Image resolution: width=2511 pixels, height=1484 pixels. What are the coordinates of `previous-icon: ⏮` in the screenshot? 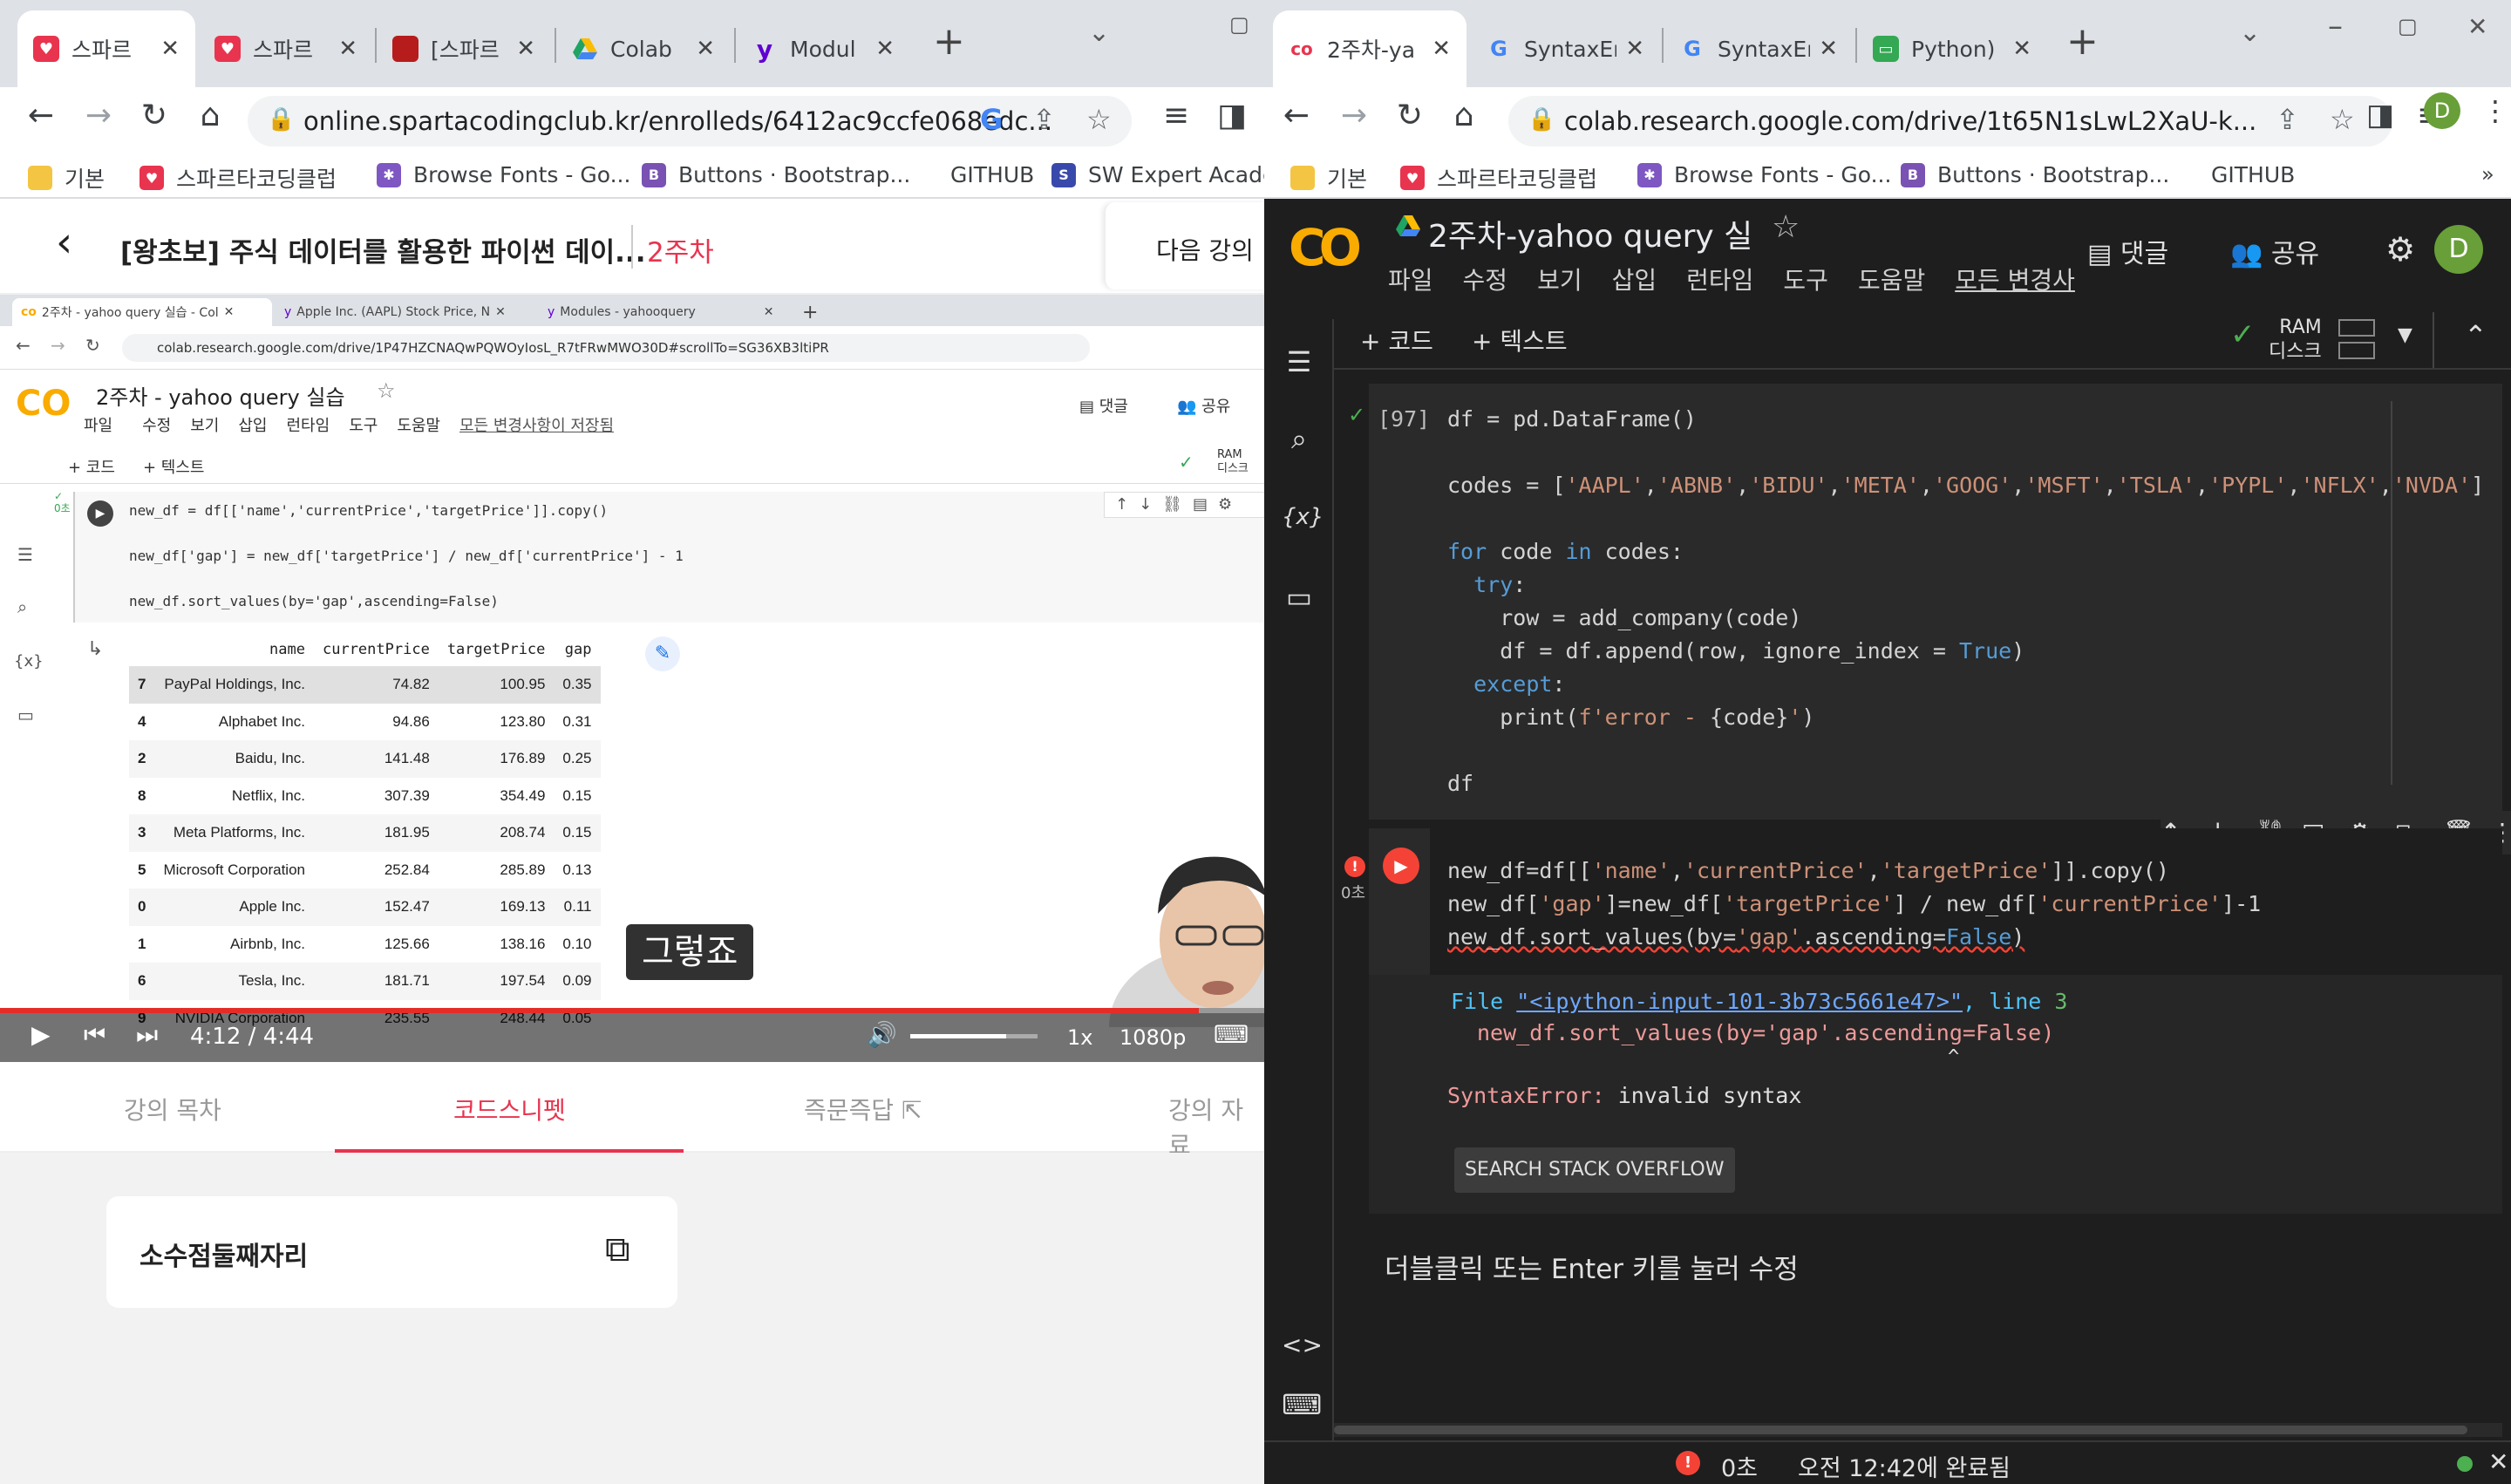 It's located at (94, 1035).